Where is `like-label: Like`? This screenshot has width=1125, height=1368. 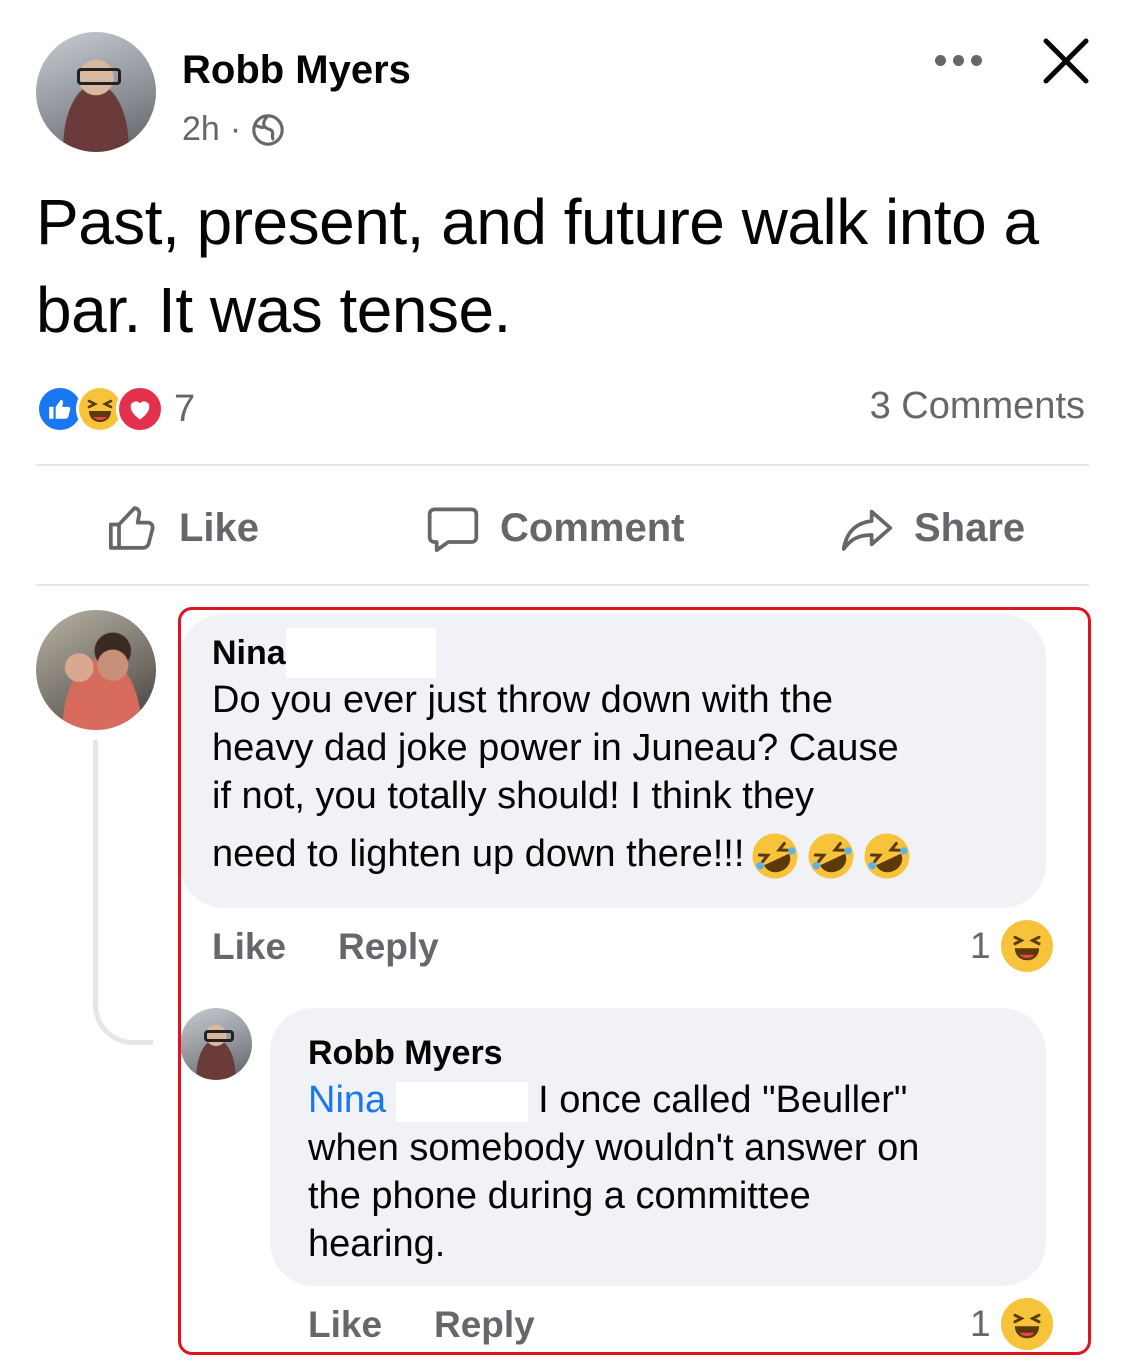 like-label: Like is located at coordinates (219, 527).